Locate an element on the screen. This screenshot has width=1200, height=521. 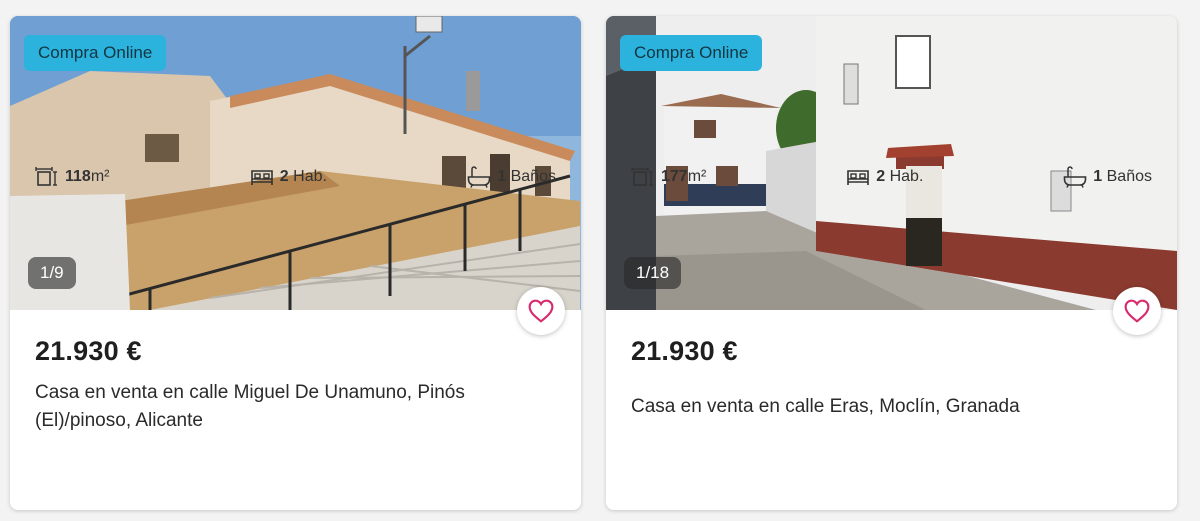
photo-counter: 1/9 is located at coordinates (52, 273).